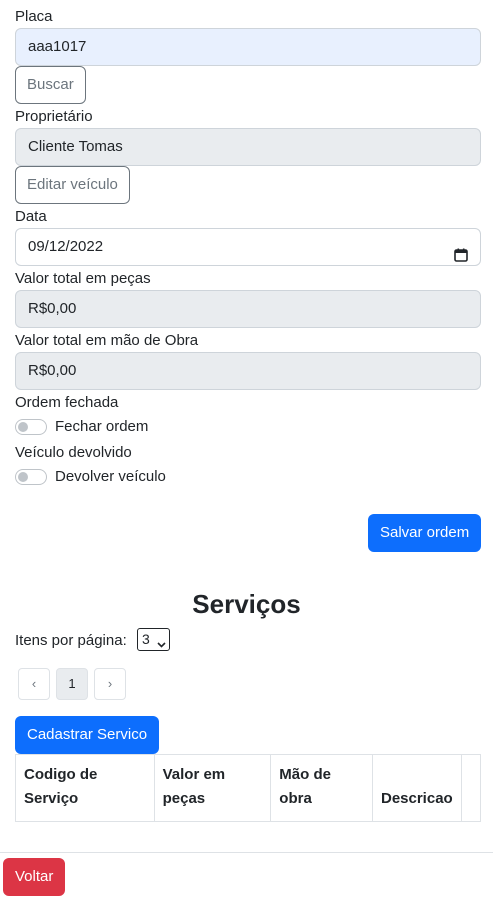 The image size is (493, 898). What do you see at coordinates (34, 16) in the screenshot?
I see `placa-label: Placa` at bounding box center [34, 16].